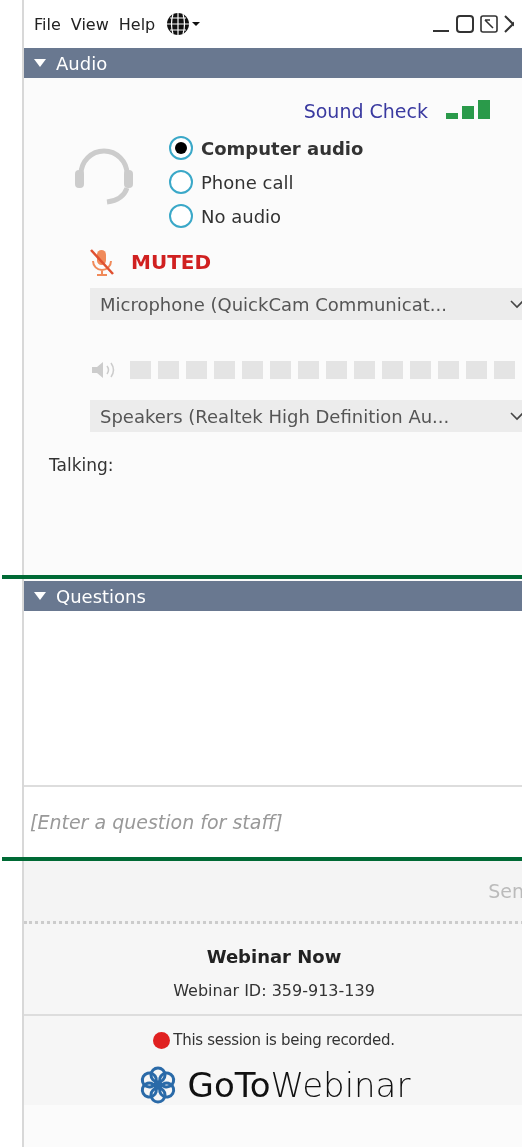 The width and height of the screenshot is (522, 1147). I want to click on recording-notice: This session is being recorded., so click(284, 1040).